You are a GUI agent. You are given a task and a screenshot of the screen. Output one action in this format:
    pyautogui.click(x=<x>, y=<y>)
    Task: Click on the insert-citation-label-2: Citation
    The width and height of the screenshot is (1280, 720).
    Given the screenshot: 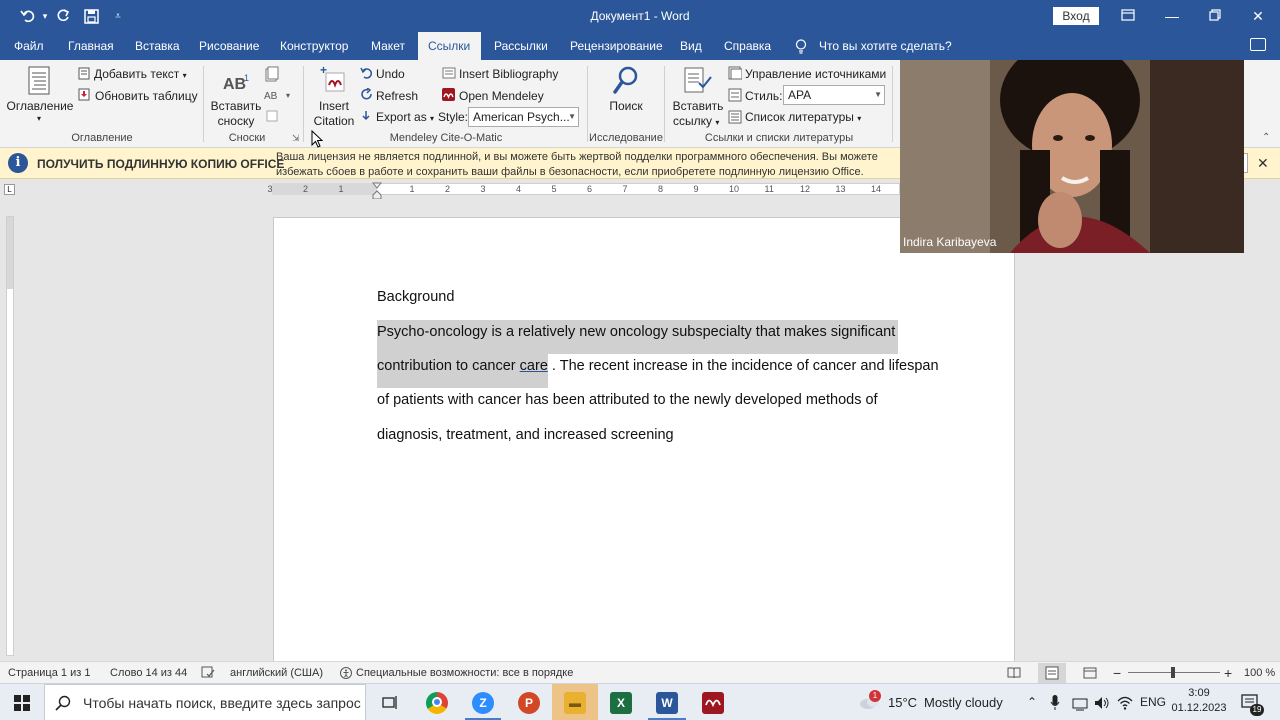 What is the action you would take?
    pyautogui.click(x=334, y=121)
    